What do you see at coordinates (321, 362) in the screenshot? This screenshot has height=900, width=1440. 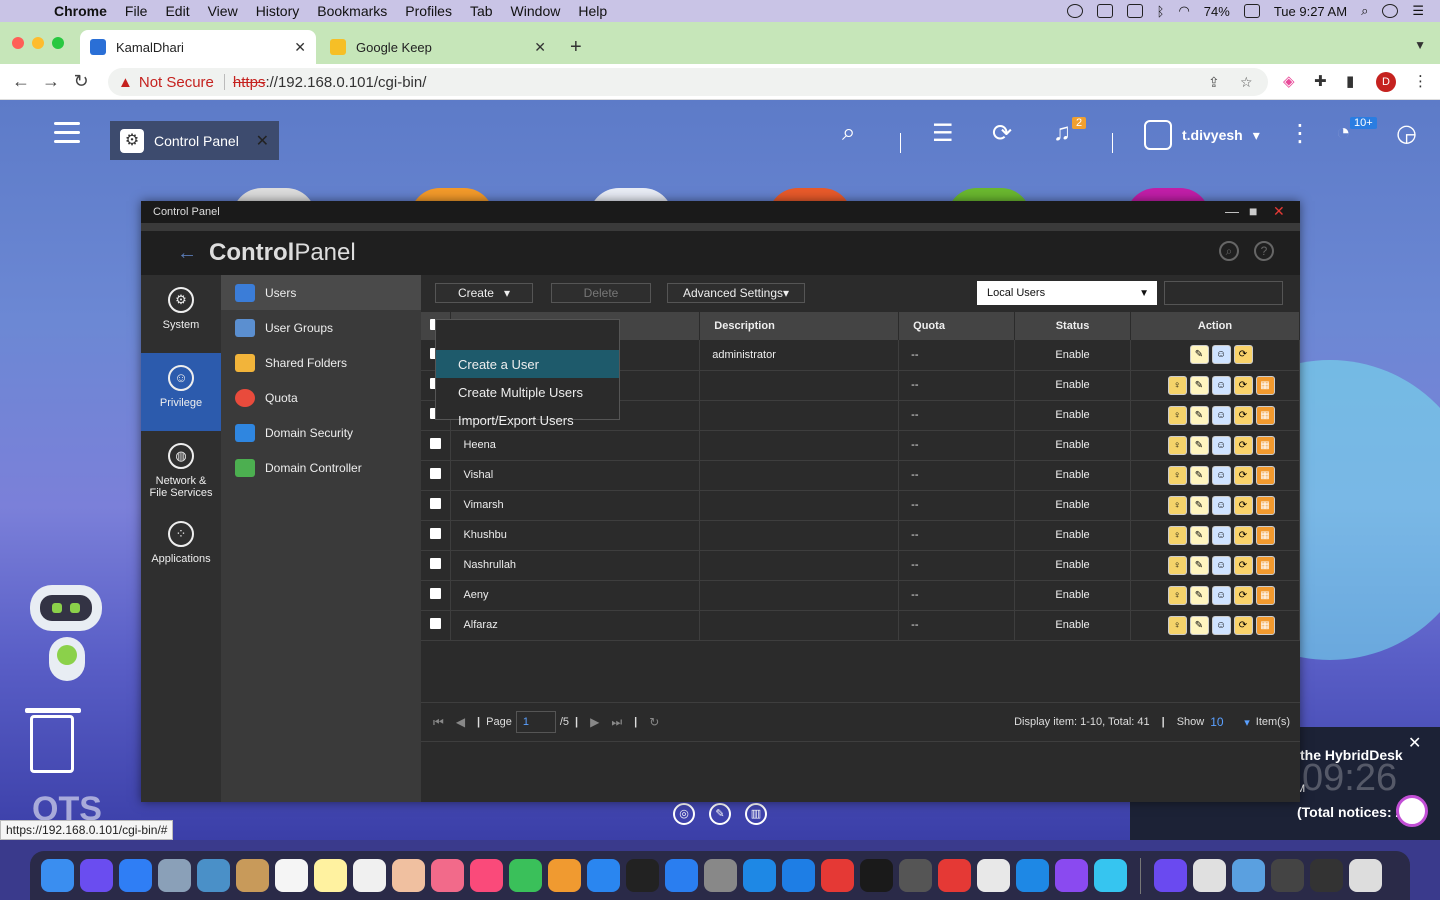 I see `subnav-shared-folders: Shared Folders` at bounding box center [321, 362].